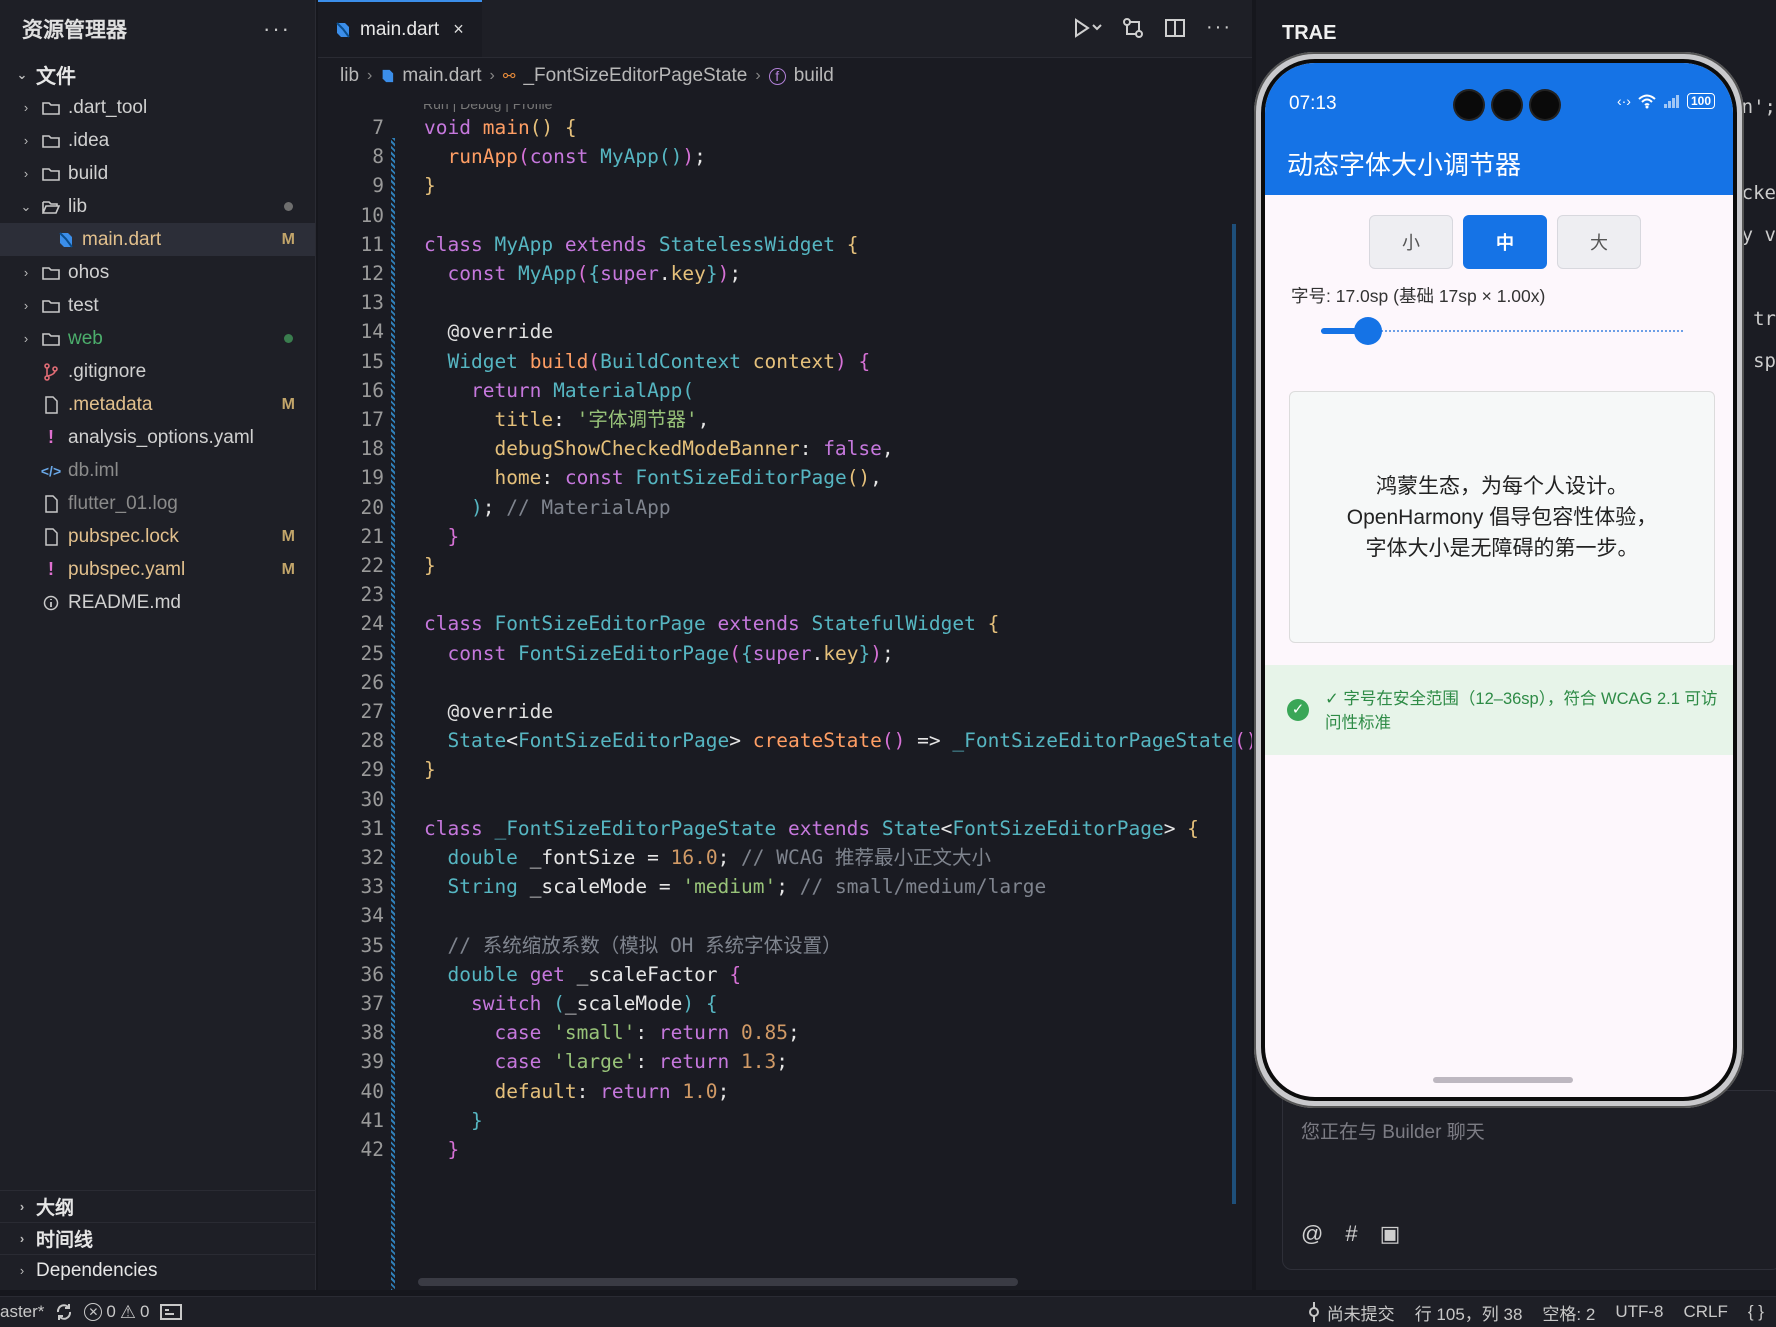 This screenshot has width=1776, height=1327. What do you see at coordinates (1529, 1180) in the screenshot?
I see `chat-input: 您正在与 Builder 聊天 @ # ▣` at bounding box center [1529, 1180].